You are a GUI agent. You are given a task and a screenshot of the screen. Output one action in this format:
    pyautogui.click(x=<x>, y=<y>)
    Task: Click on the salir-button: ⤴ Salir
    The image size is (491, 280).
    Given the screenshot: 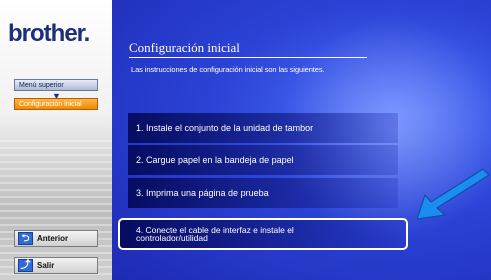 What is the action you would take?
    pyautogui.click(x=56, y=265)
    